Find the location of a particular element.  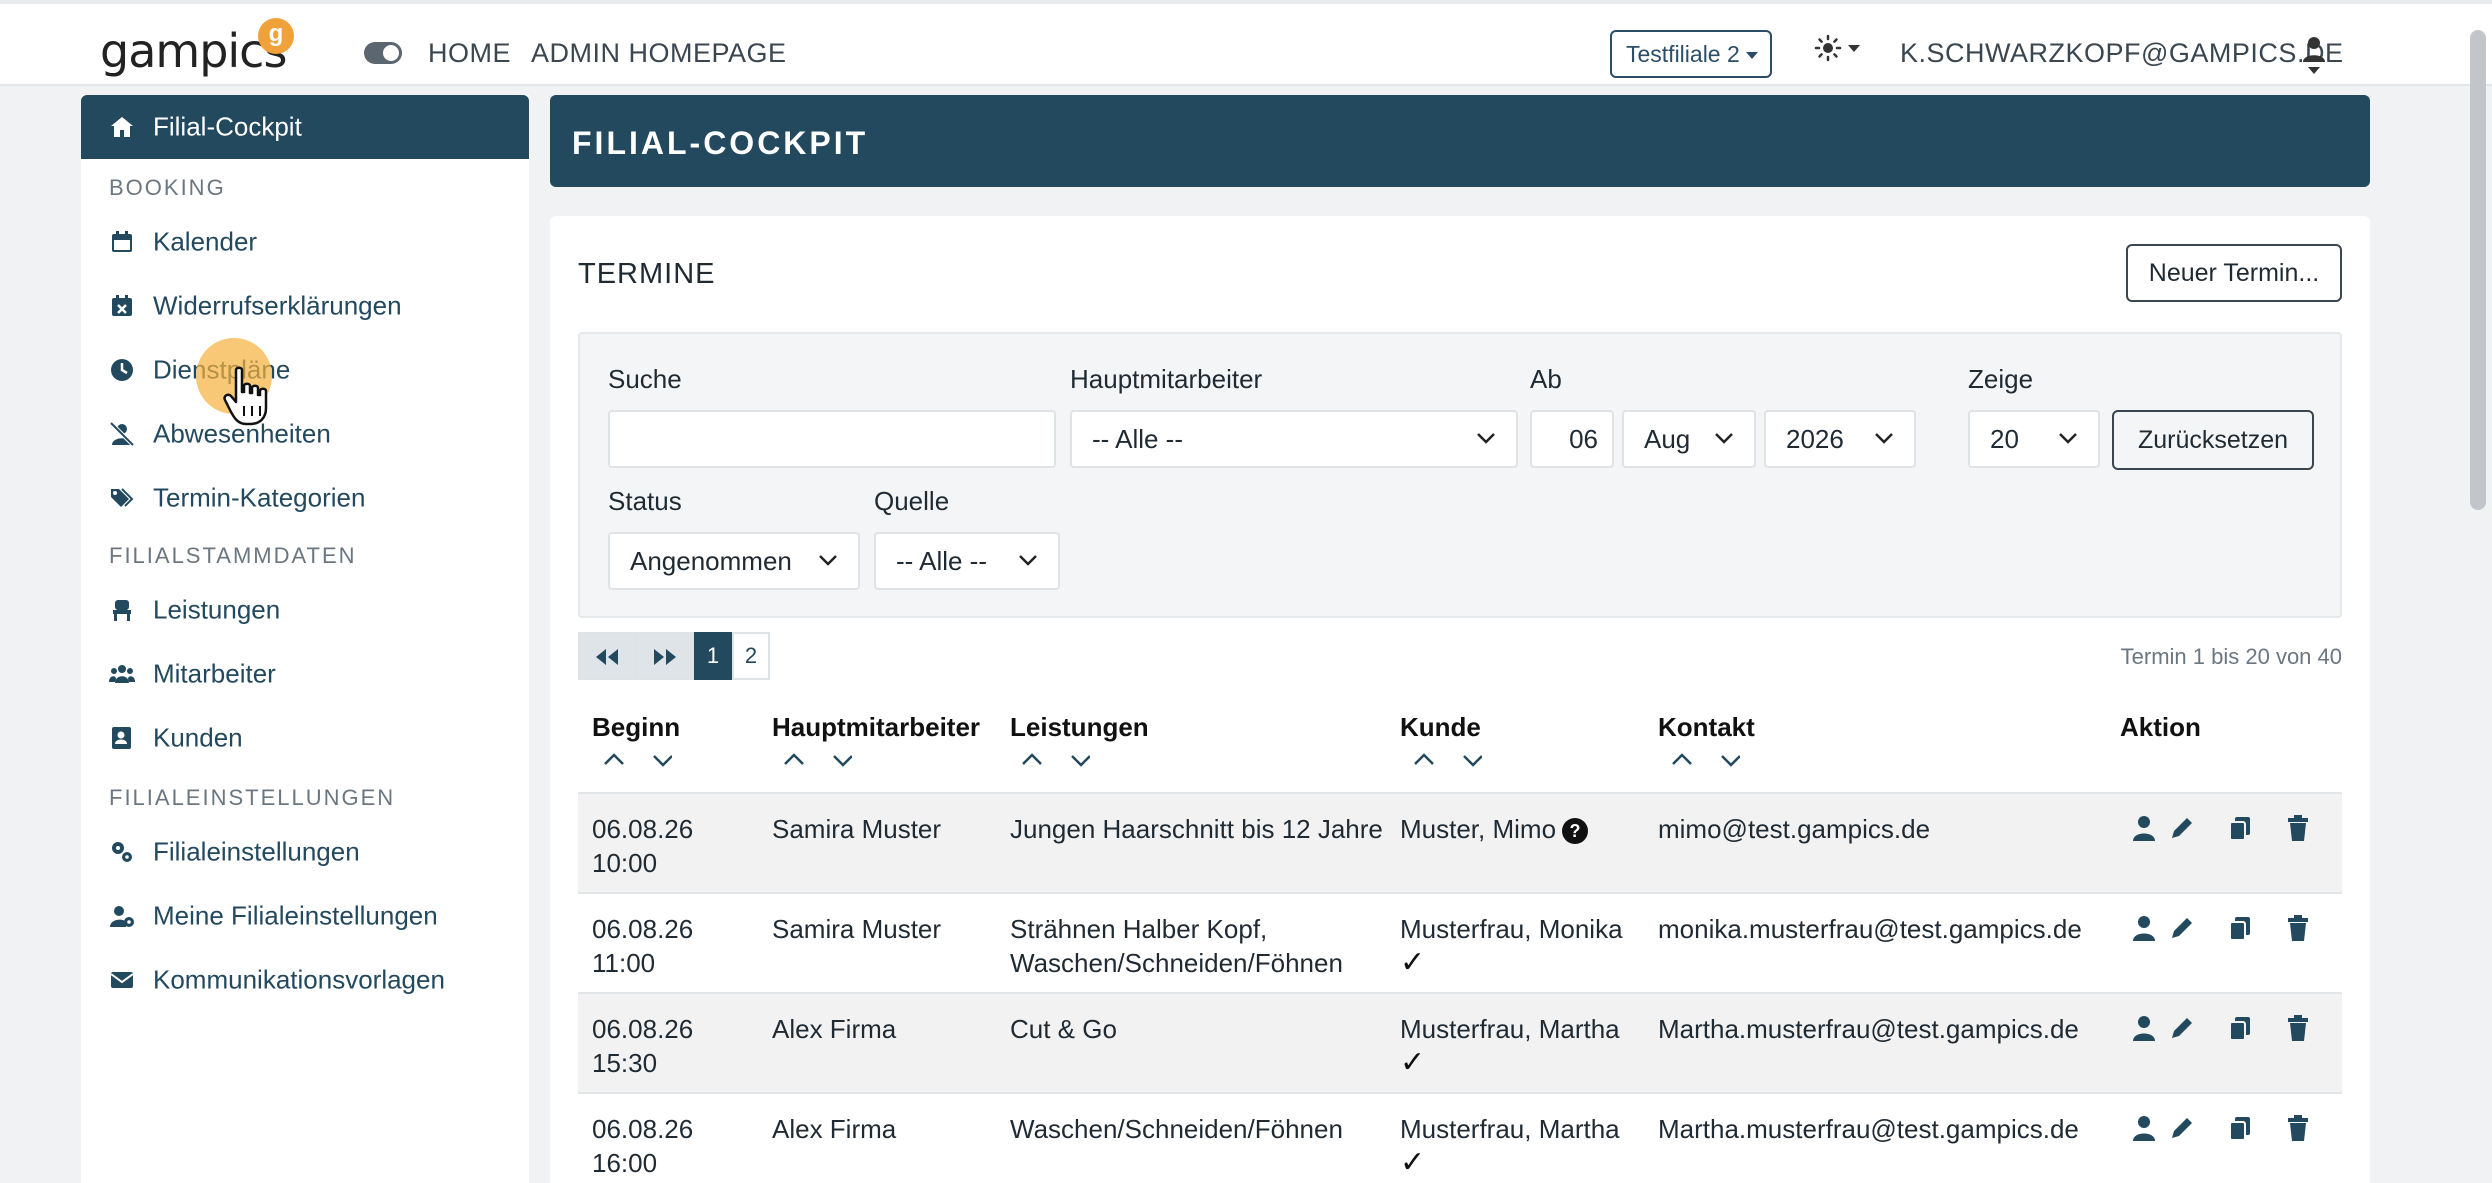

sort-buttons-hauptmitarbeiter is located at coordinates (817, 760).